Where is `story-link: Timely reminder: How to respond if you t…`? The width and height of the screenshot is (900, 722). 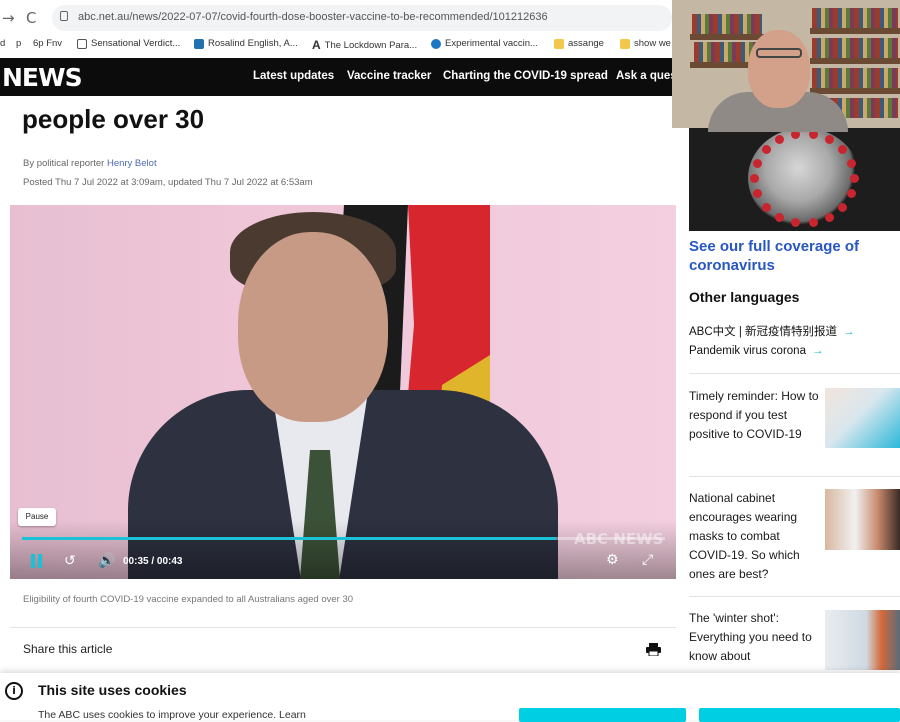
story-link: Timely reminder: How to respond if you t… is located at coordinates (754, 415).